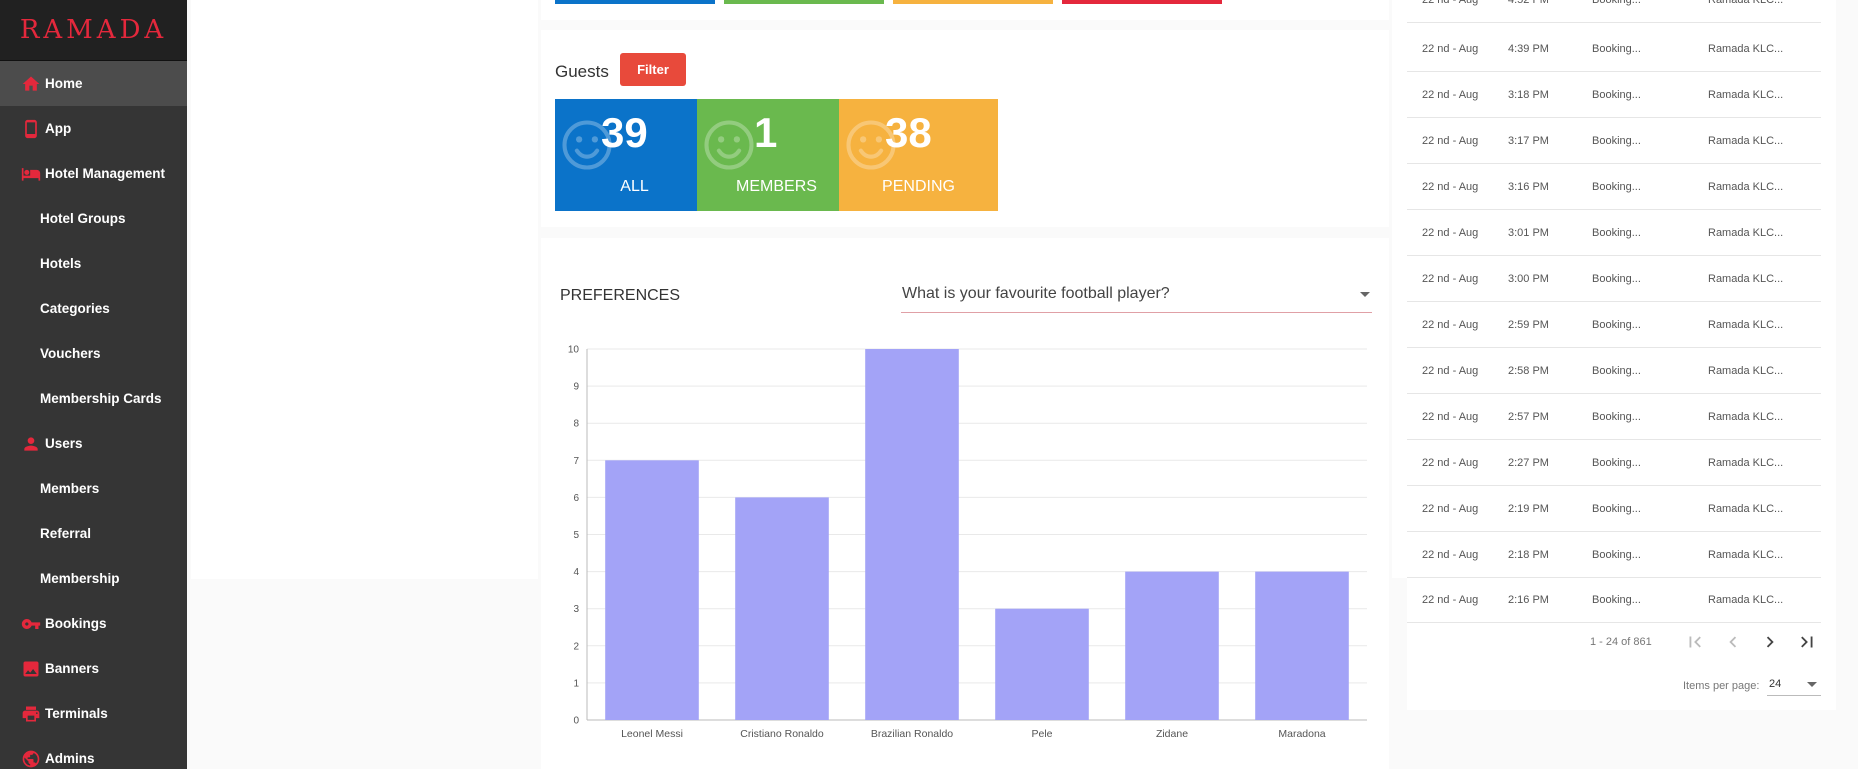 Image resolution: width=1858 pixels, height=769 pixels. Describe the element at coordinates (58, 128) in the screenshot. I see `sidebar-item-label: App` at that location.